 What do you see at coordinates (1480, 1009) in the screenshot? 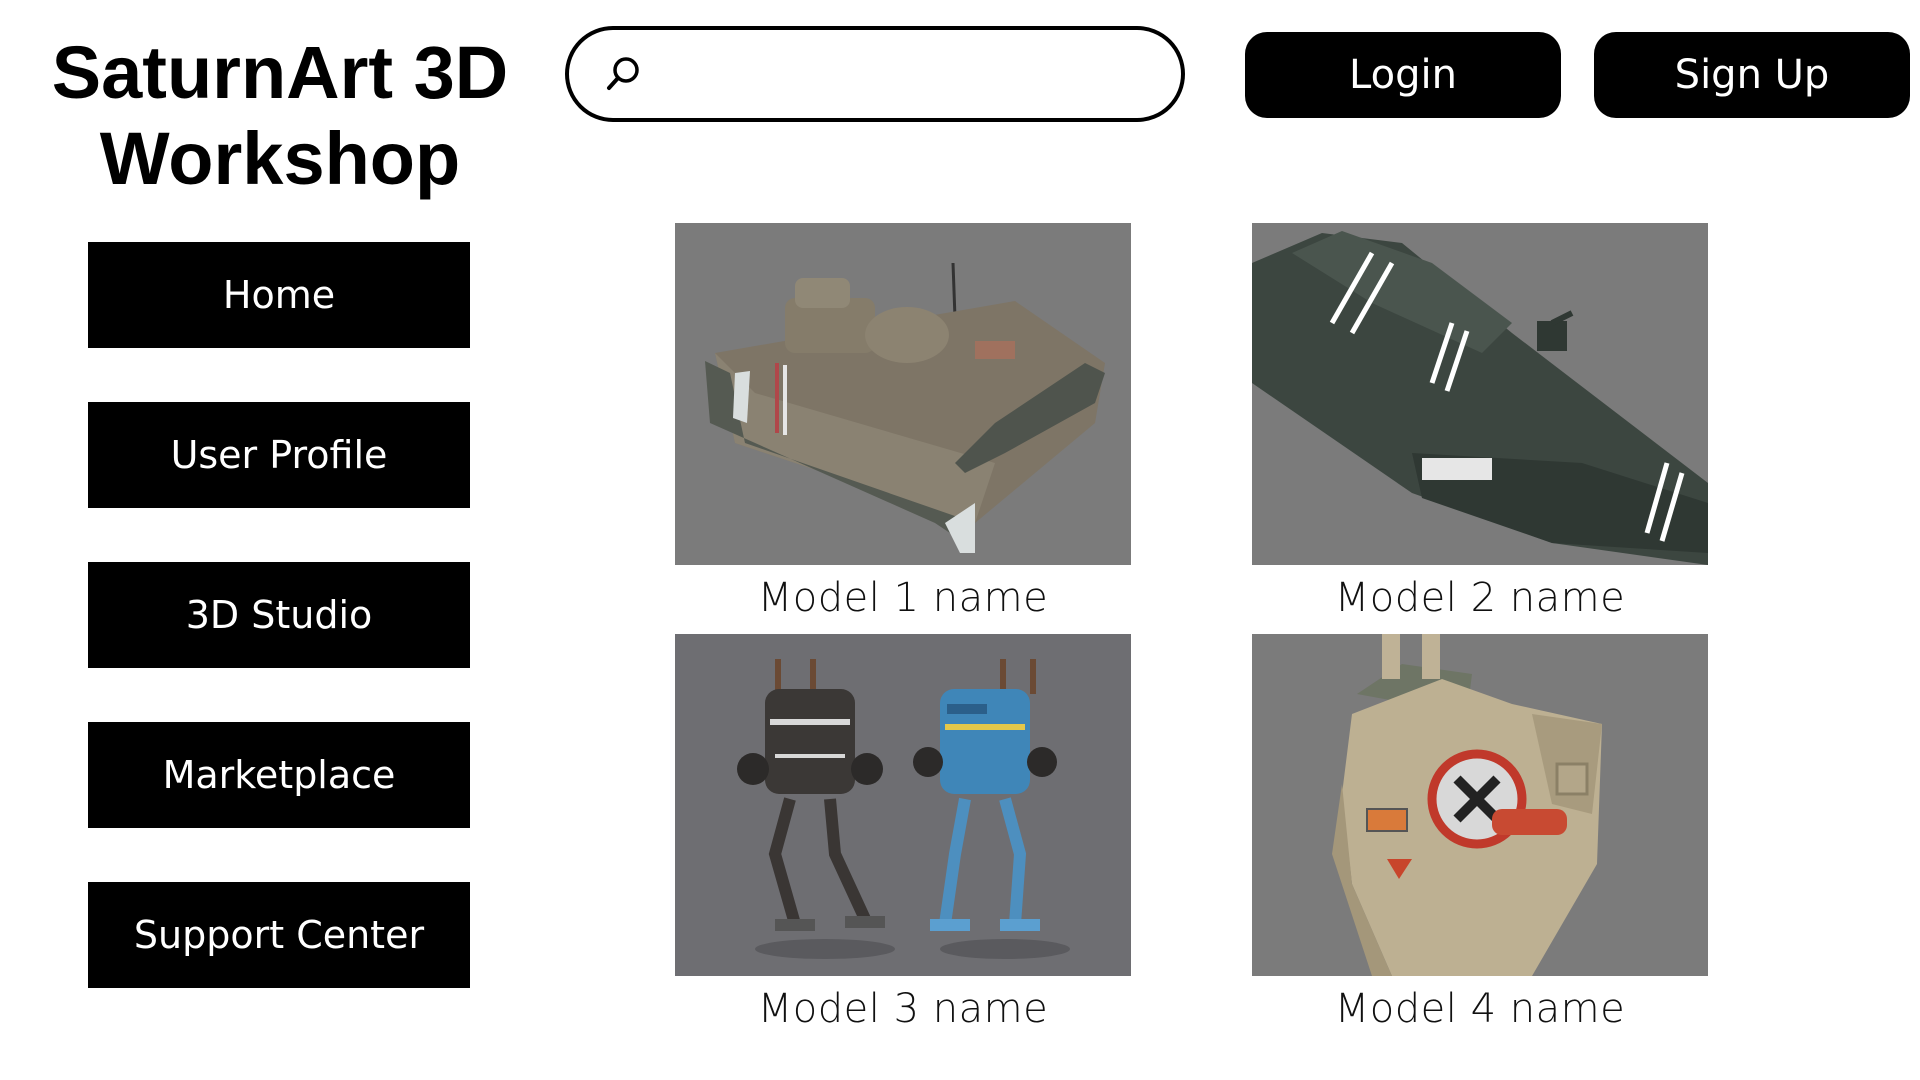
I see `model-name: Model 4 name` at bounding box center [1480, 1009].